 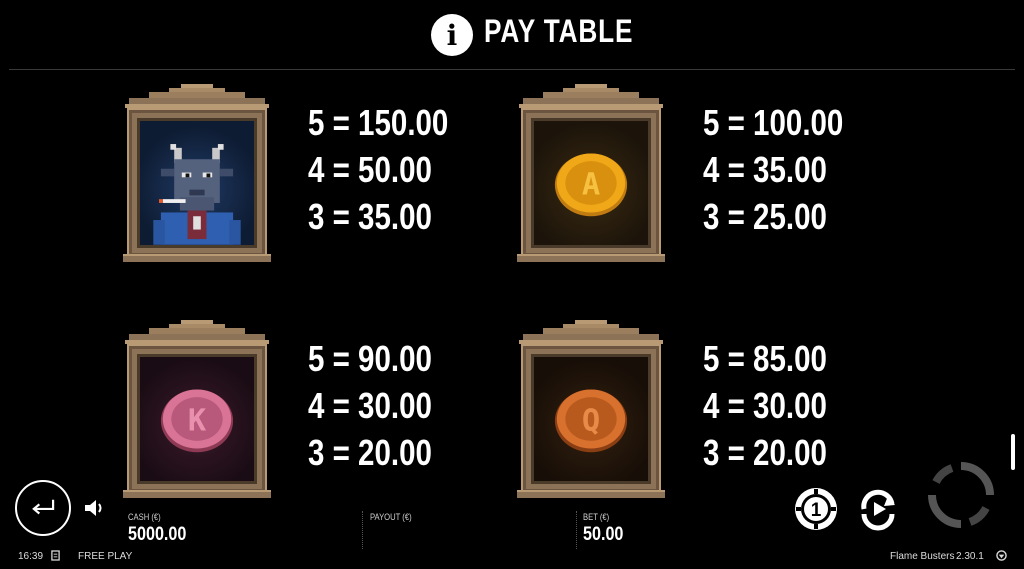 What do you see at coordinates (370, 358) in the screenshot?
I see `payout-line: 5 = 90.00` at bounding box center [370, 358].